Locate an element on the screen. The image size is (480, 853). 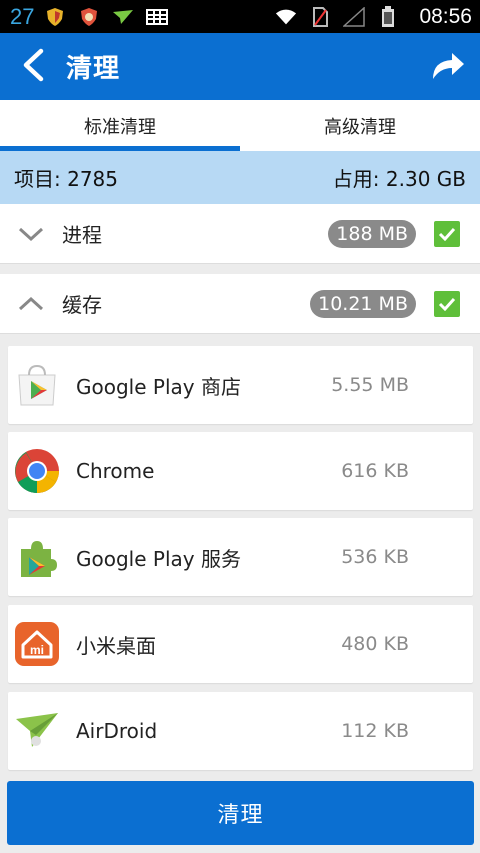
app-size: 536 KB is located at coordinates (375, 557).